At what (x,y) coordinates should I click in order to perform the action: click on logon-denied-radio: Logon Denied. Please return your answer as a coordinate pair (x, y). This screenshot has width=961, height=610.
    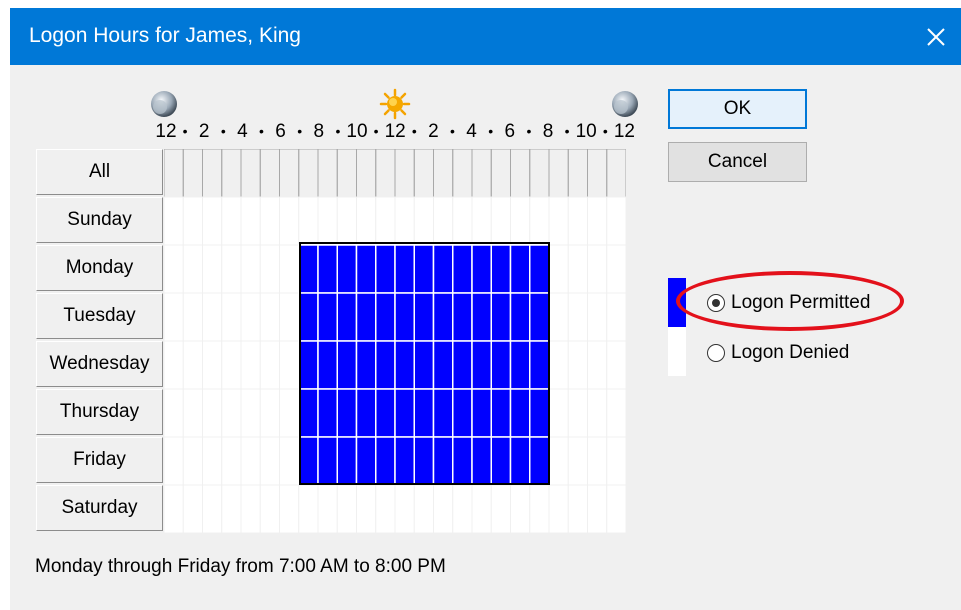
    Looking at the image, I should click on (778, 353).